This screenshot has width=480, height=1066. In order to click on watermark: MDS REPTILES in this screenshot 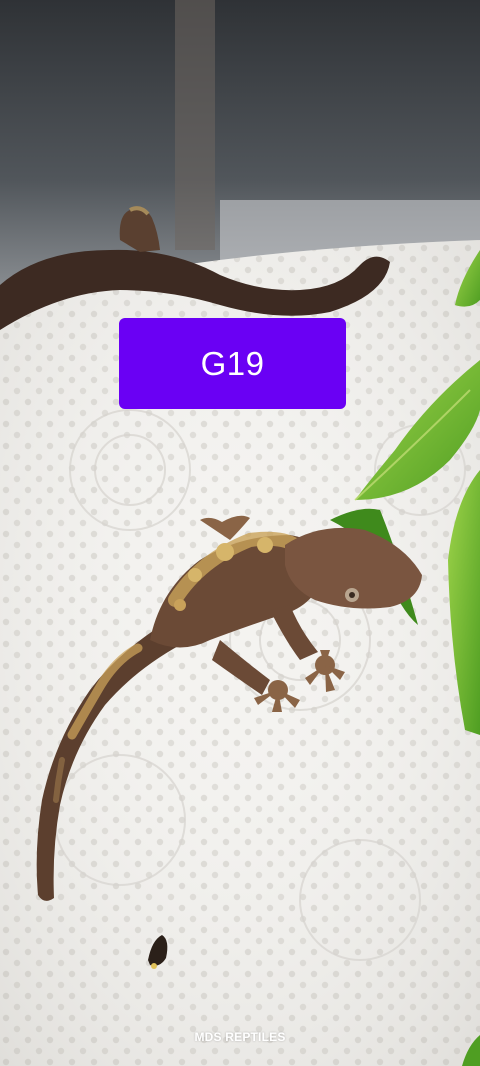, I will do `click(240, 1037)`.